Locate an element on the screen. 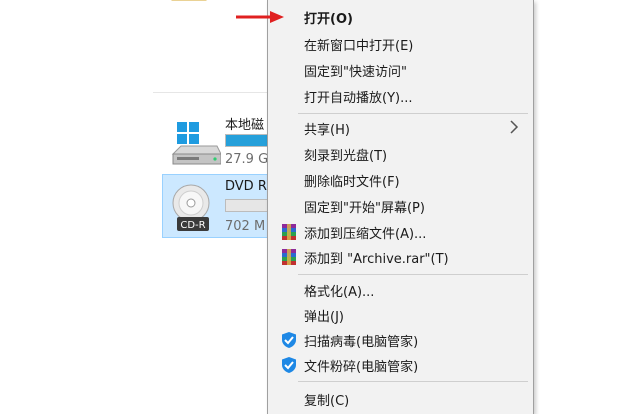  menu-item-label: 固定到"快速访问" is located at coordinates (355, 72).